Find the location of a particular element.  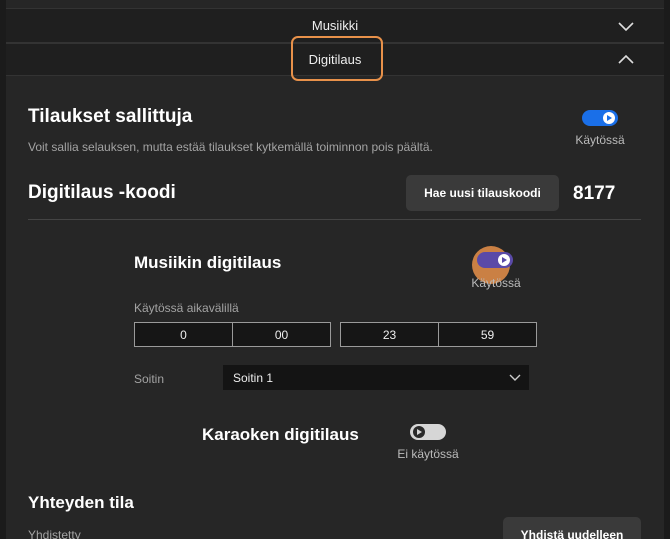

orders-allowed-title: Tilaukset sallittuja is located at coordinates (110, 116).